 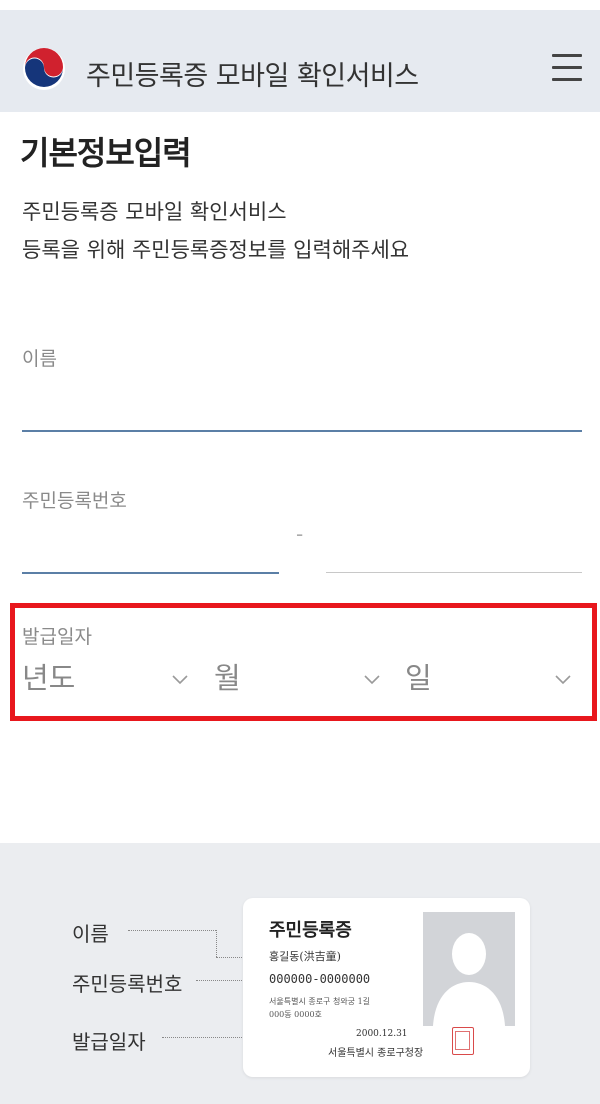 I want to click on issue-date-label: 발급일자, so click(x=57, y=637).